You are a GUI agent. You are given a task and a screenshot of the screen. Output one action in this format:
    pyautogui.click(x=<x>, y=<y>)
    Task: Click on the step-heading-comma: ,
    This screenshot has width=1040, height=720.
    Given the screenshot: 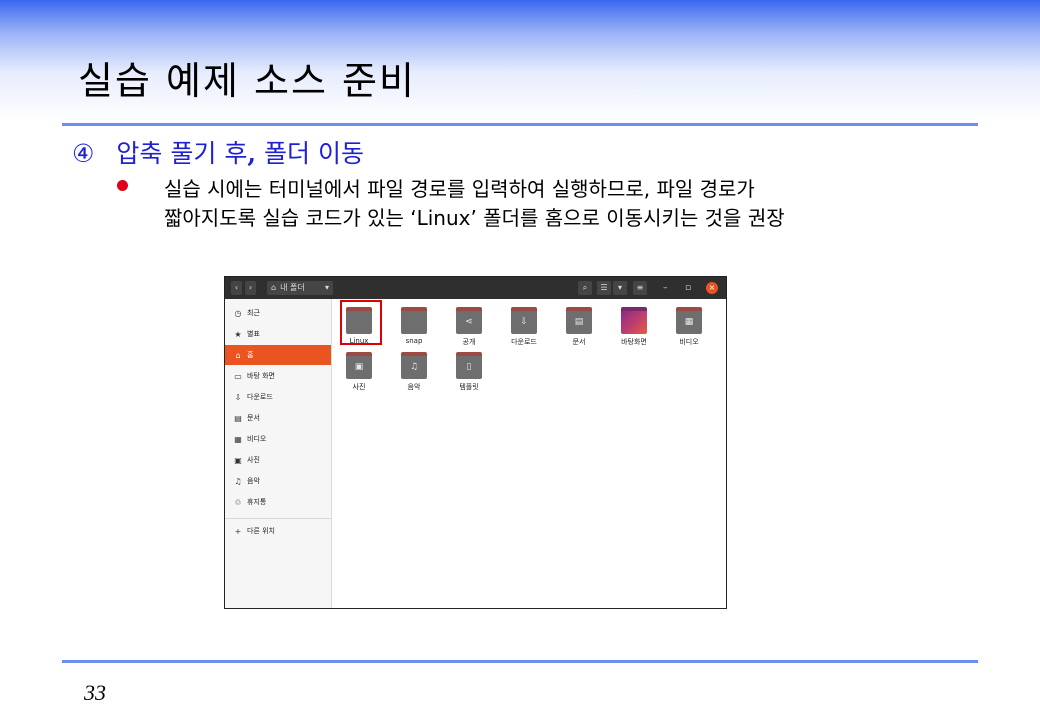 What is the action you would take?
    pyautogui.click(x=252, y=153)
    